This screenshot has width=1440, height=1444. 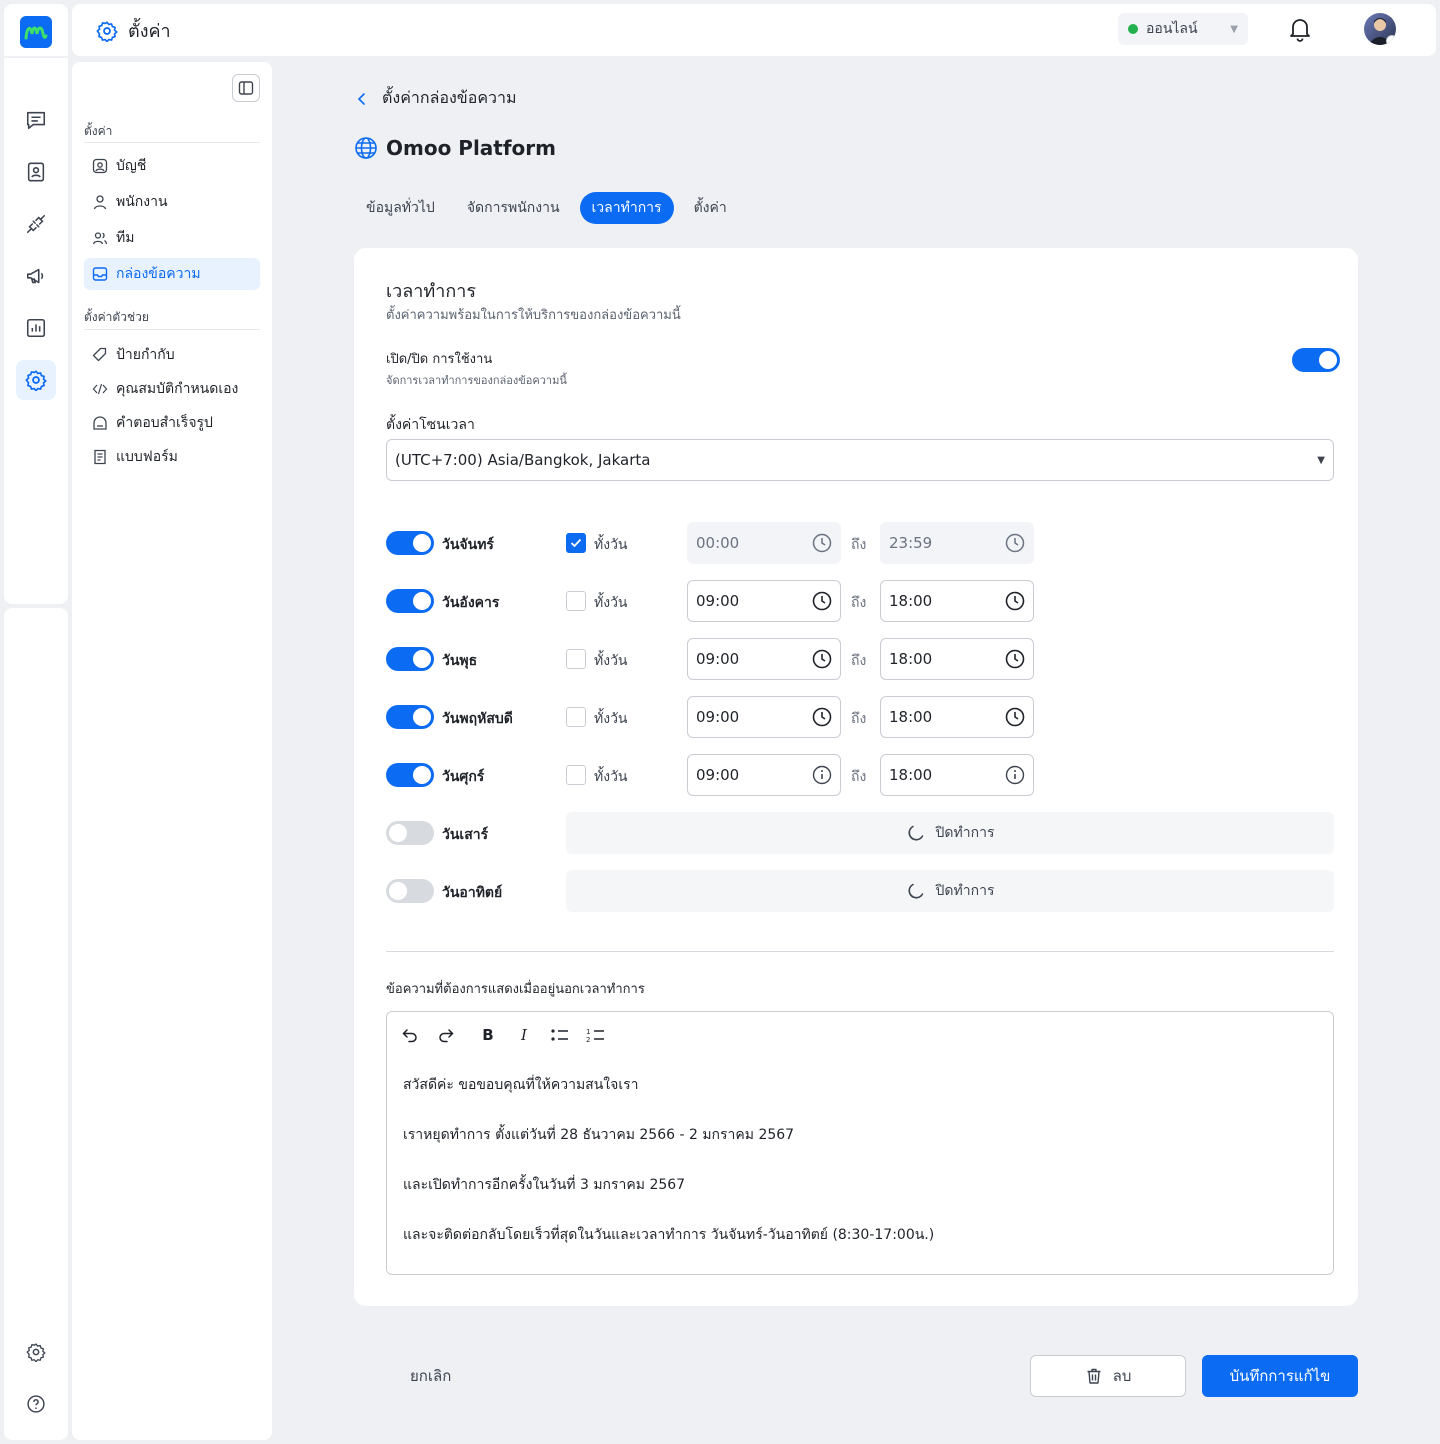 I want to click on end-time-input: 23:59, so click(x=957, y=543).